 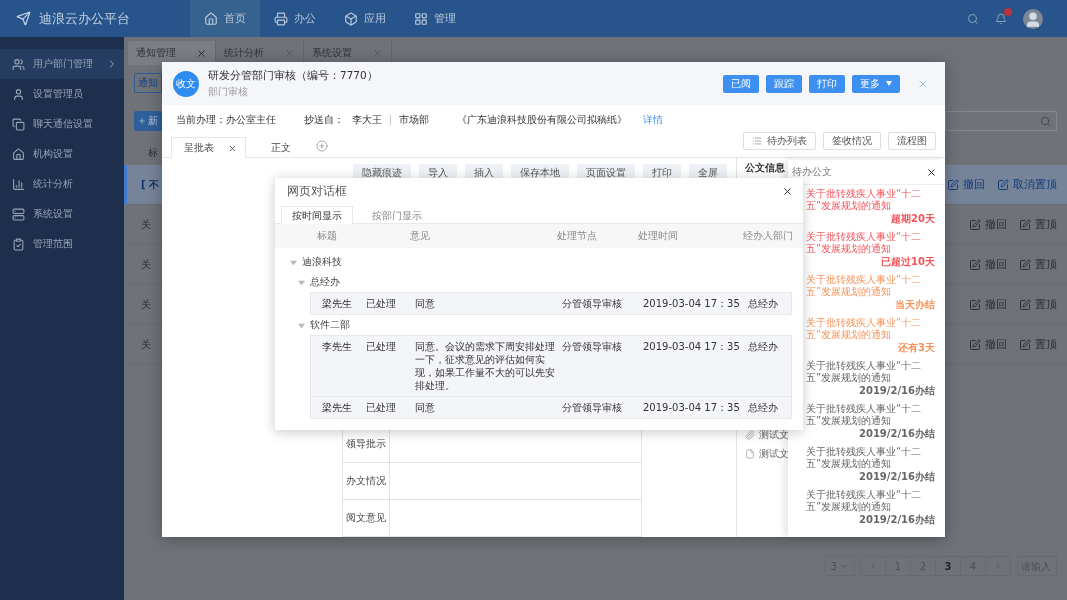 What do you see at coordinates (1001, 18) in the screenshot?
I see `bell-icon` at bounding box center [1001, 18].